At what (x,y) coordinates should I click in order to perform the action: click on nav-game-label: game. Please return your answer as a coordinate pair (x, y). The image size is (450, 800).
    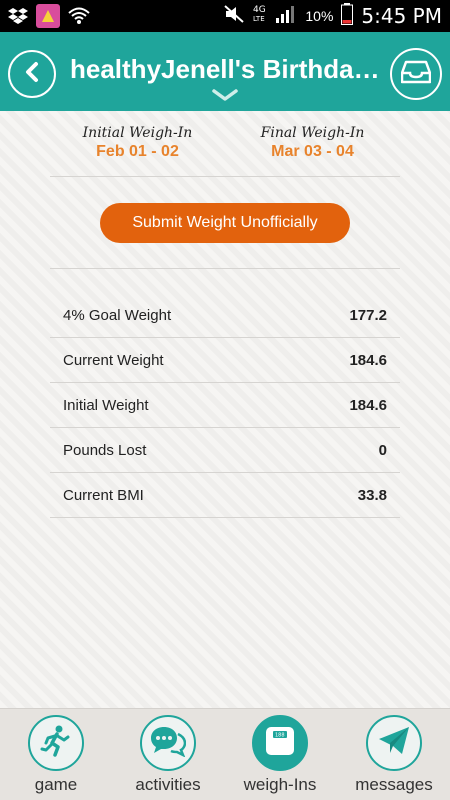
    Looking at the image, I should click on (56, 784).